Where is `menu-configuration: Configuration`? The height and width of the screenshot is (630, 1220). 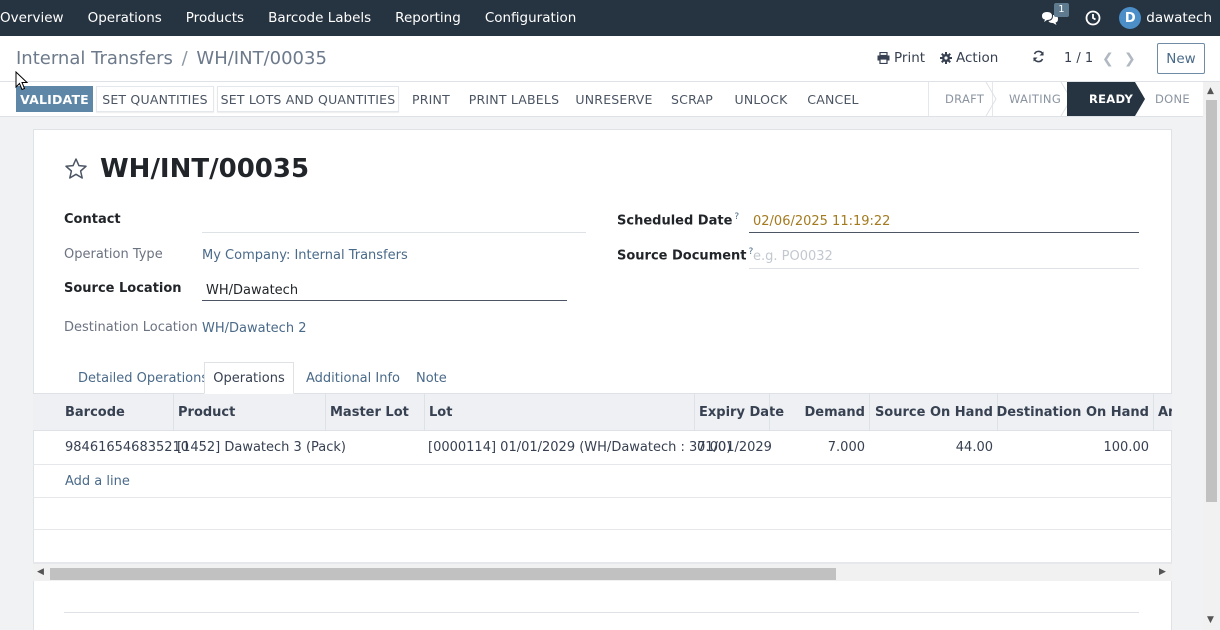
menu-configuration: Configuration is located at coordinates (531, 18).